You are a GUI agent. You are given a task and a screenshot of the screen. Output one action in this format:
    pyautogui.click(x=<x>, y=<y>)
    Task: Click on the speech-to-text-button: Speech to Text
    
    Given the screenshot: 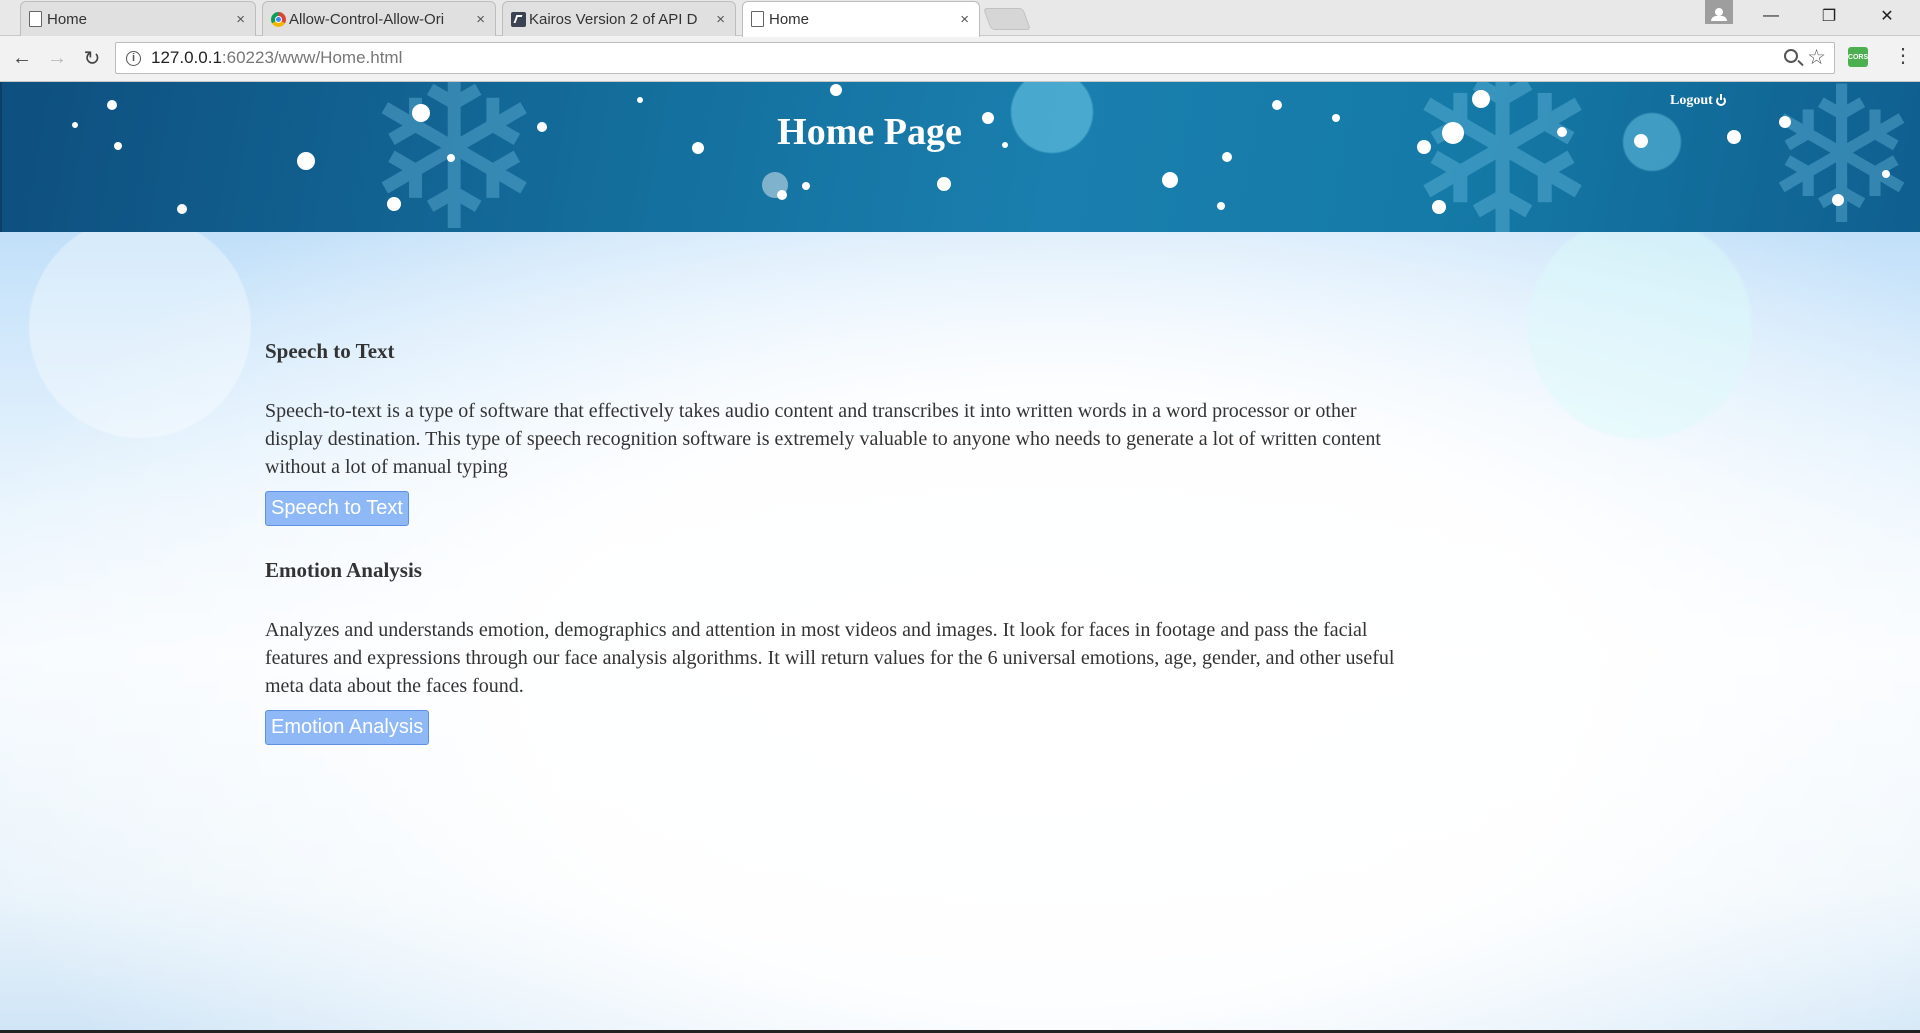 What is the action you would take?
    pyautogui.click(x=337, y=508)
    